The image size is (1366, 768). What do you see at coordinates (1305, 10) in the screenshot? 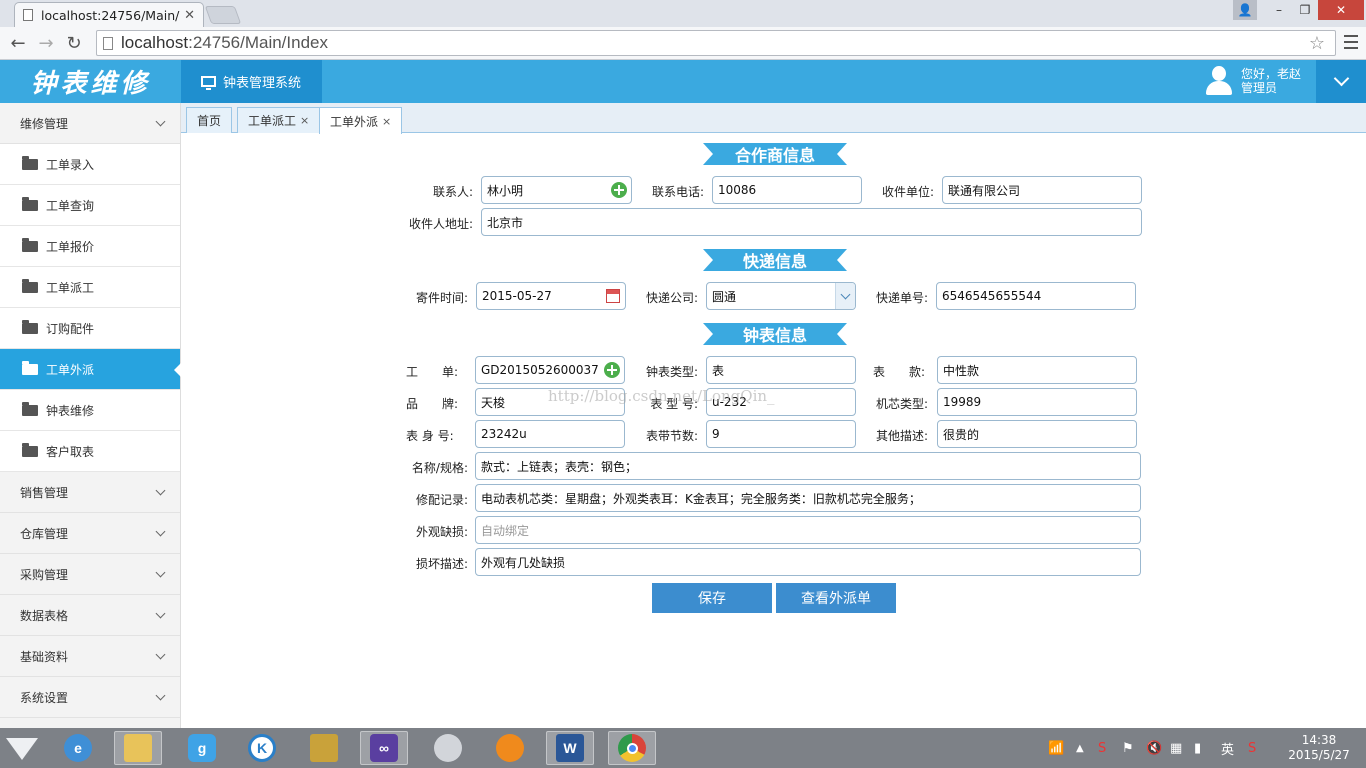
I see `maximize-button: ❐` at bounding box center [1305, 10].